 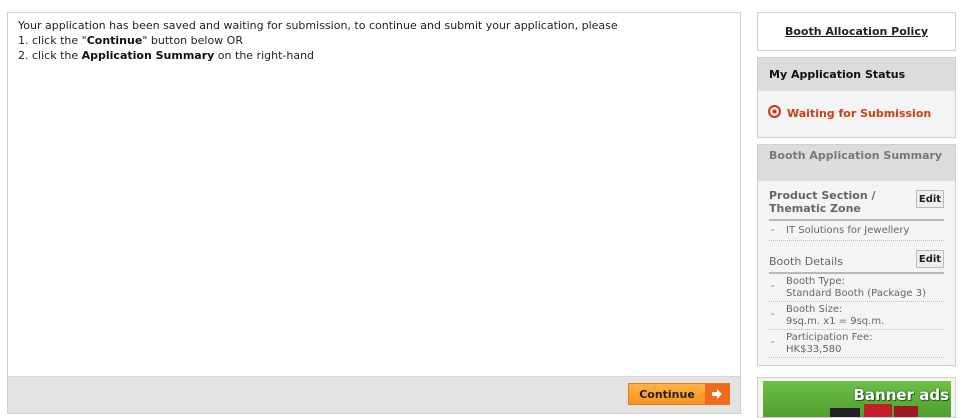 What do you see at coordinates (901, 395) in the screenshot?
I see `banner-text: Banner ads` at bounding box center [901, 395].